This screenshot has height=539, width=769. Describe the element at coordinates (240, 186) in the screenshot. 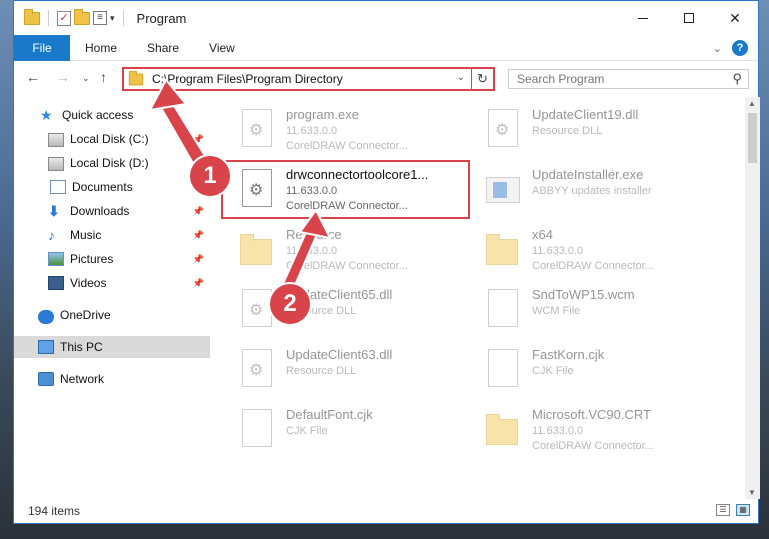

I see `annotation-arrows` at that location.